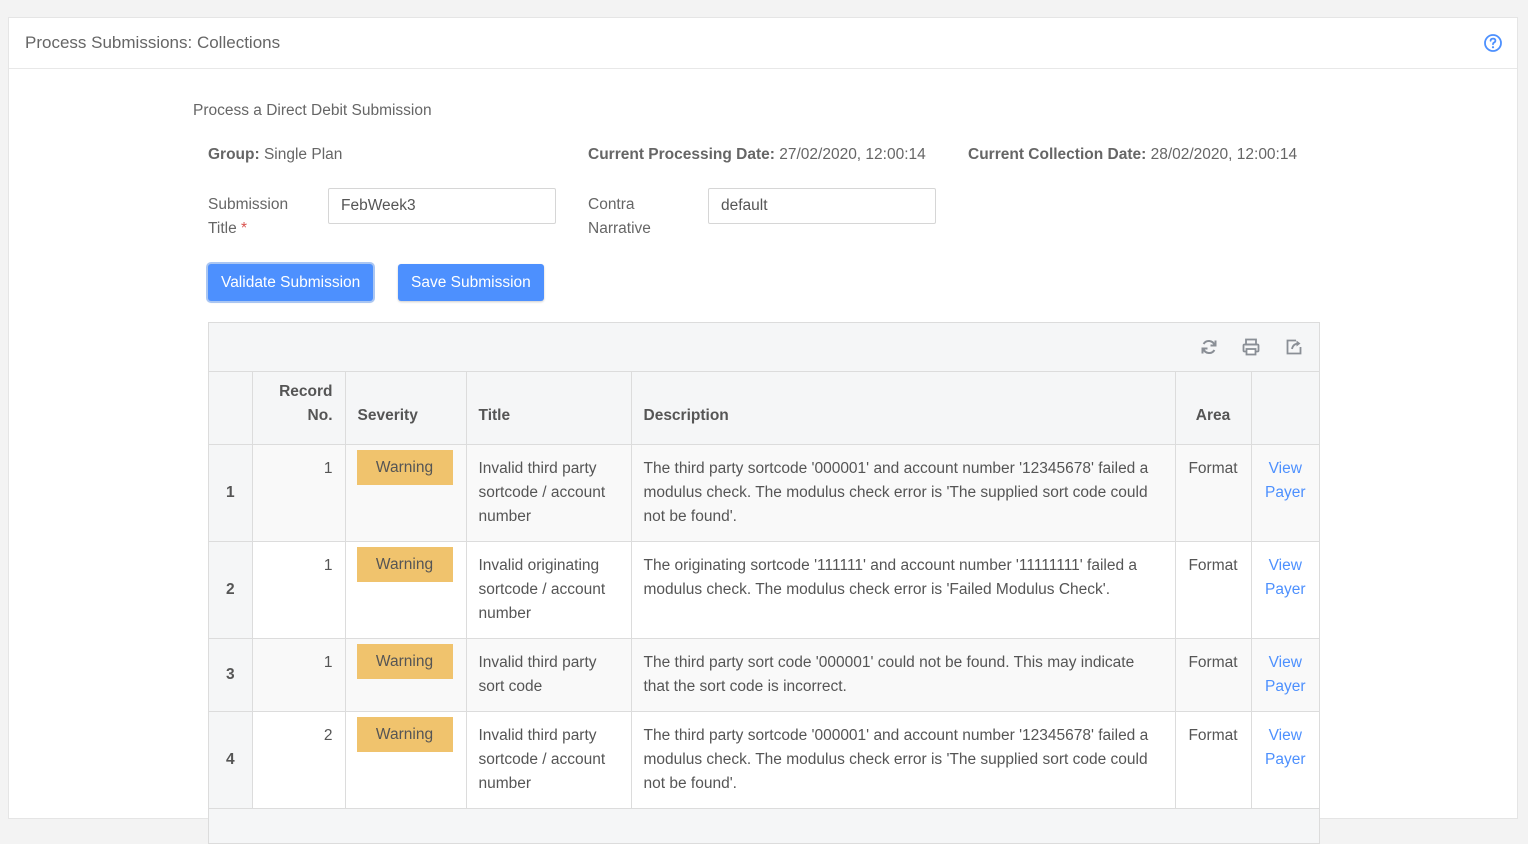  Describe the element at coordinates (312, 110) in the screenshot. I see `section-subtitle: Process a Direct Debit Submission` at that location.